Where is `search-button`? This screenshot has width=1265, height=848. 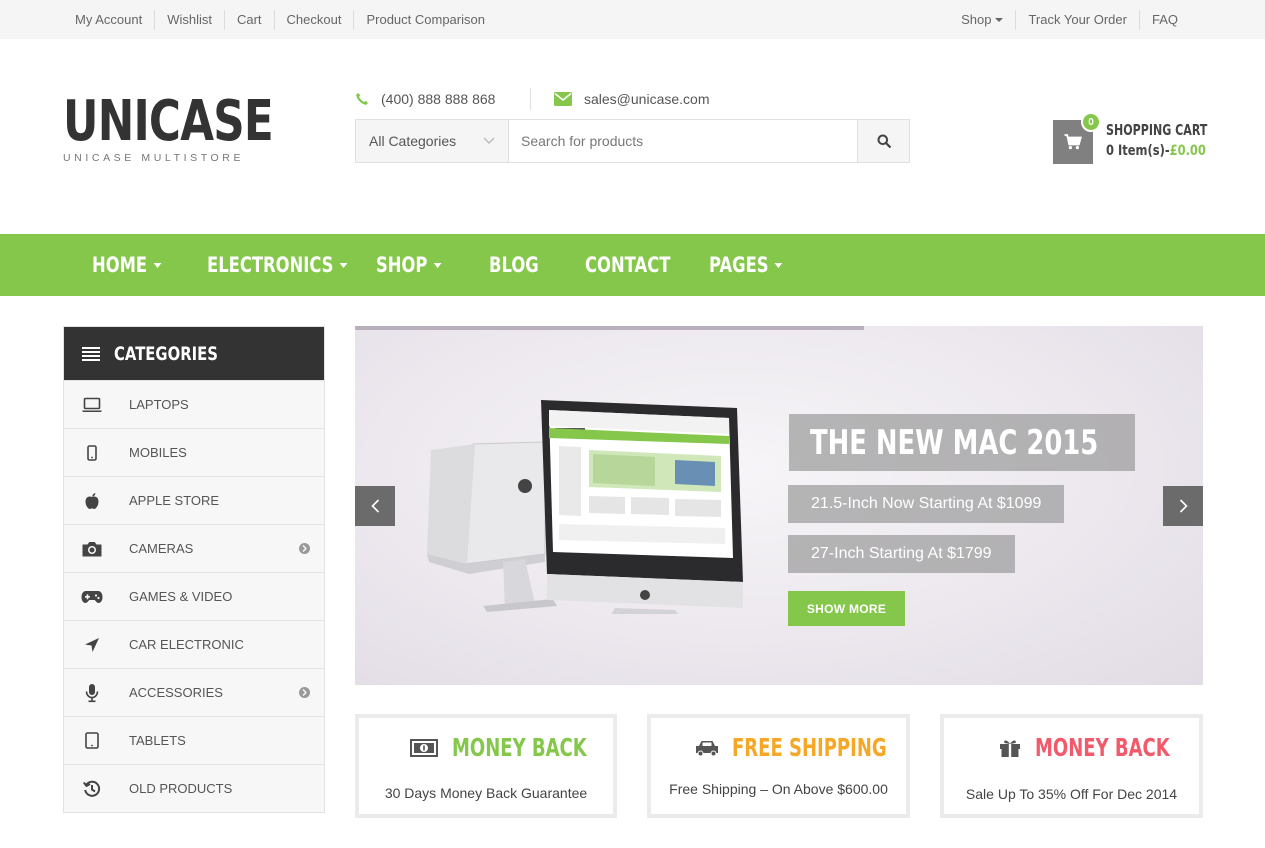 search-button is located at coordinates (883, 141).